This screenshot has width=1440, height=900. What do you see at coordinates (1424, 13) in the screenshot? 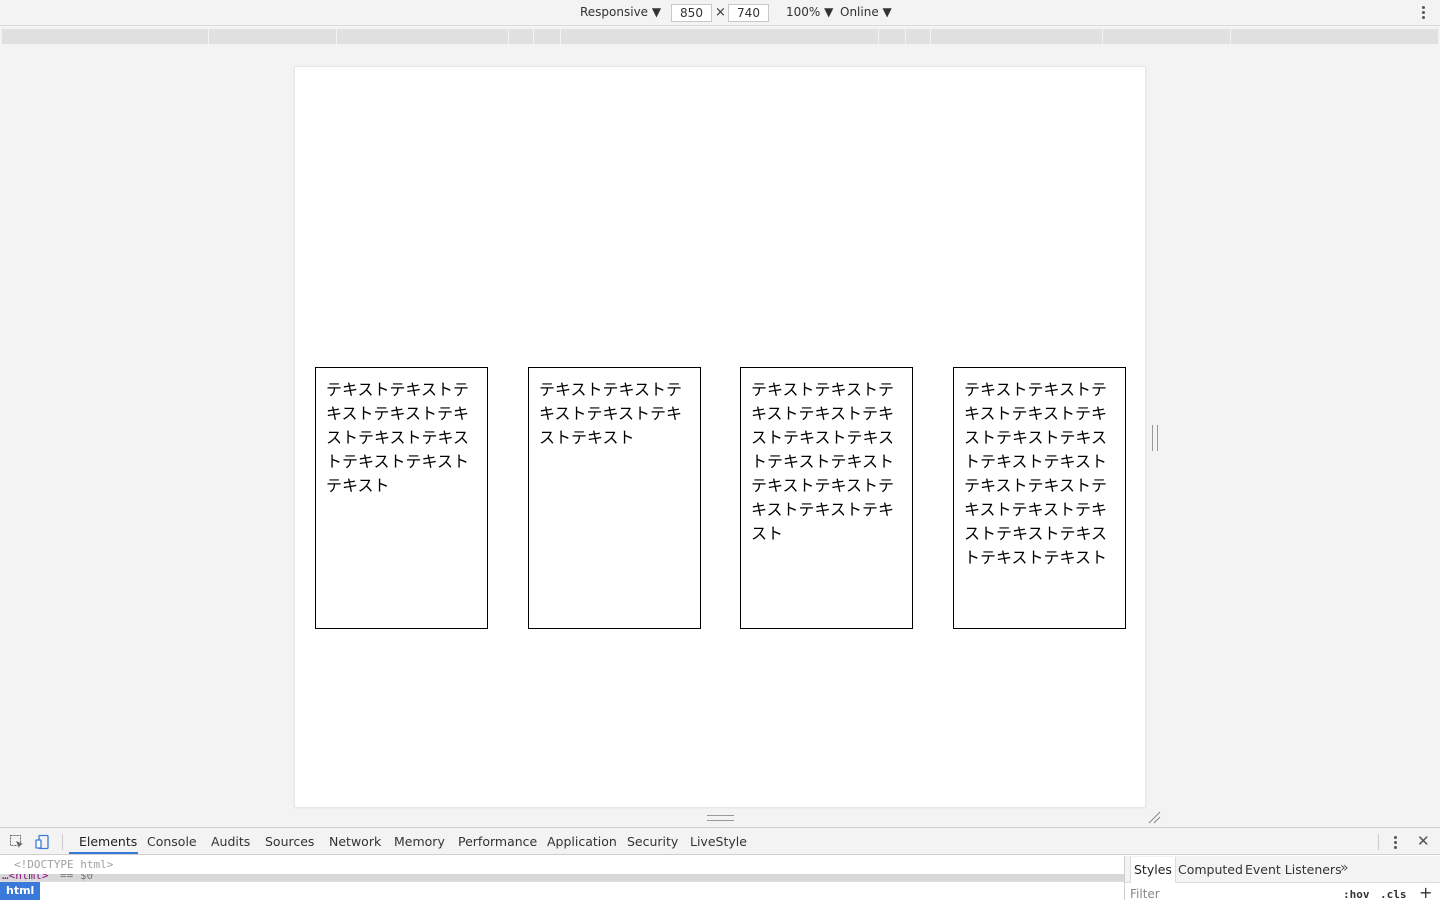
I see `more-options-icon` at bounding box center [1424, 13].